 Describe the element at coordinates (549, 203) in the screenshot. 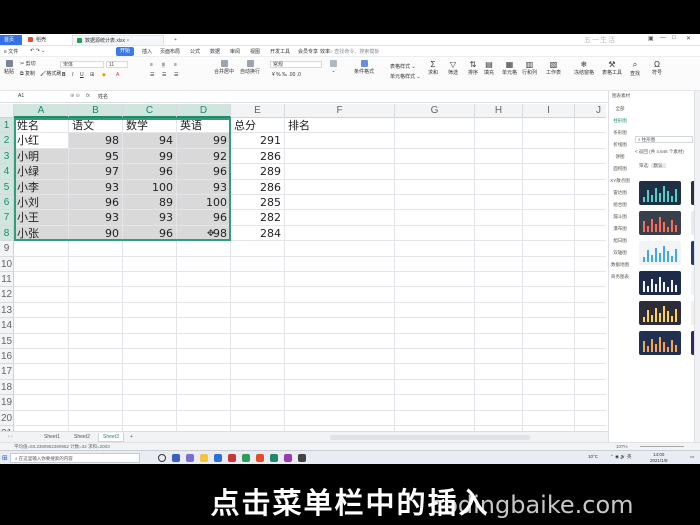

I see `cell-i6` at that location.